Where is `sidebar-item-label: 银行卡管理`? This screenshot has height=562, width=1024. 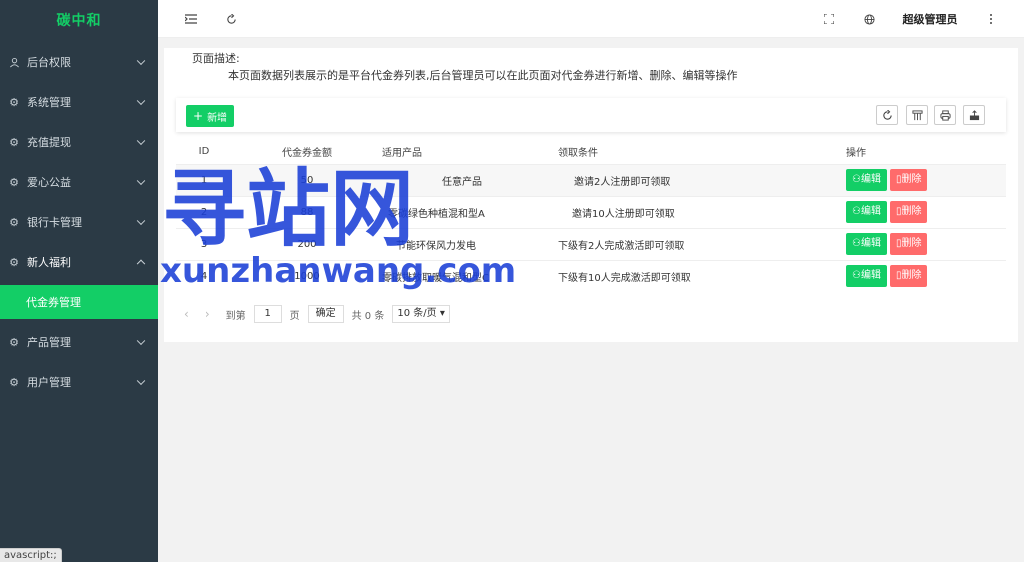 sidebar-item-label: 银行卡管理 is located at coordinates (54, 222).